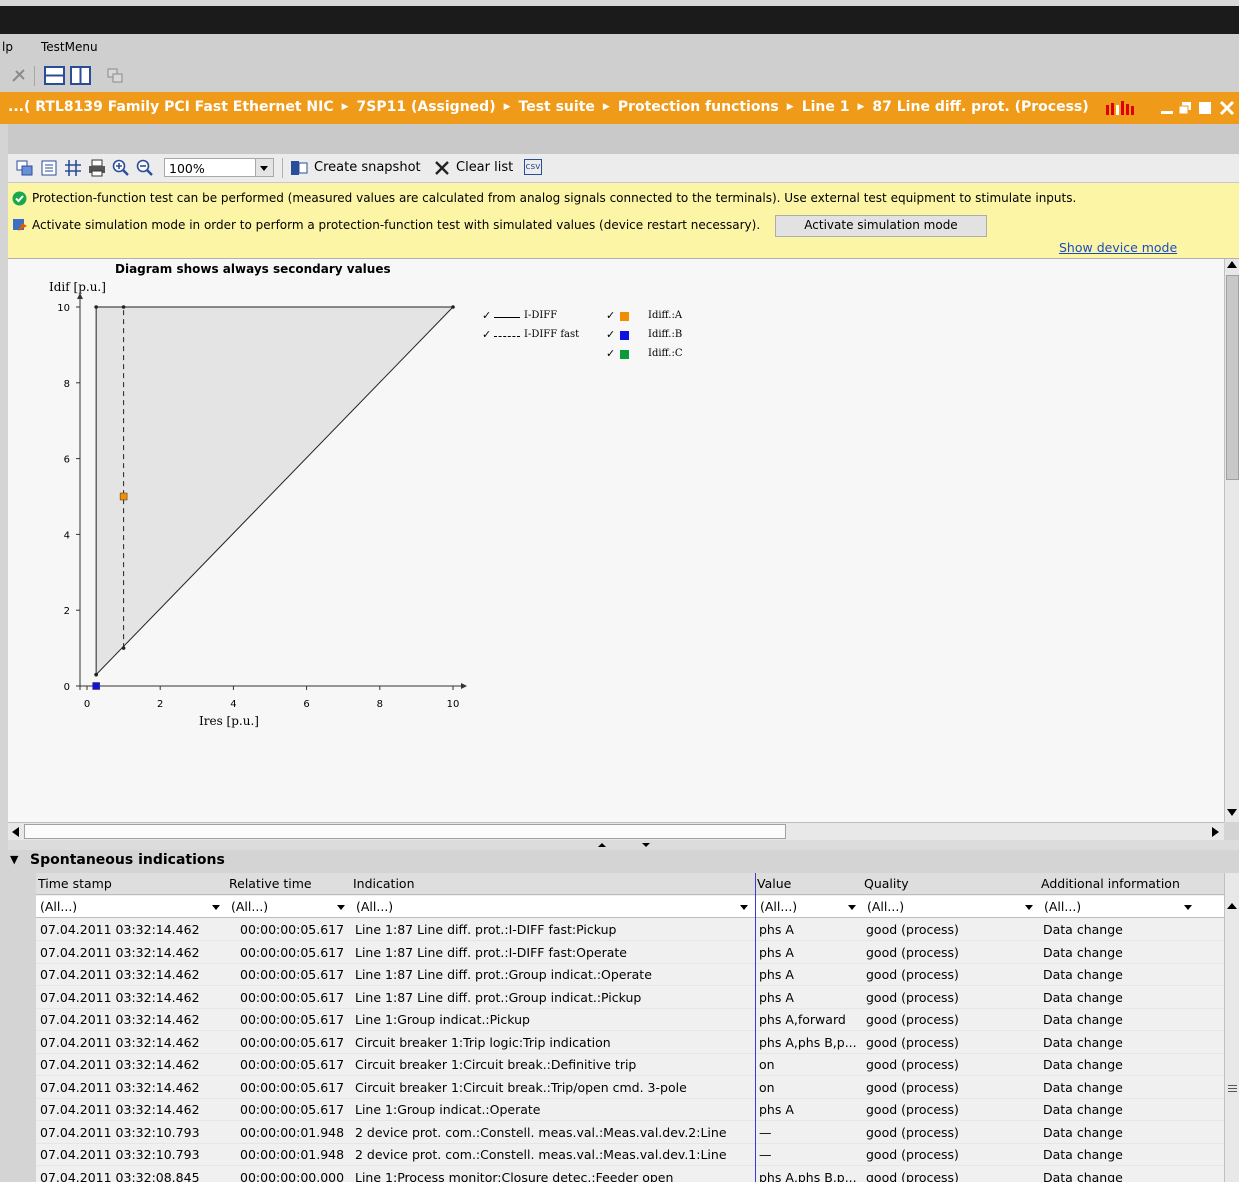 This screenshot has width=1239, height=1182. What do you see at coordinates (14, 859) in the screenshot?
I see `collapse-triangle-icon: ▼` at bounding box center [14, 859].